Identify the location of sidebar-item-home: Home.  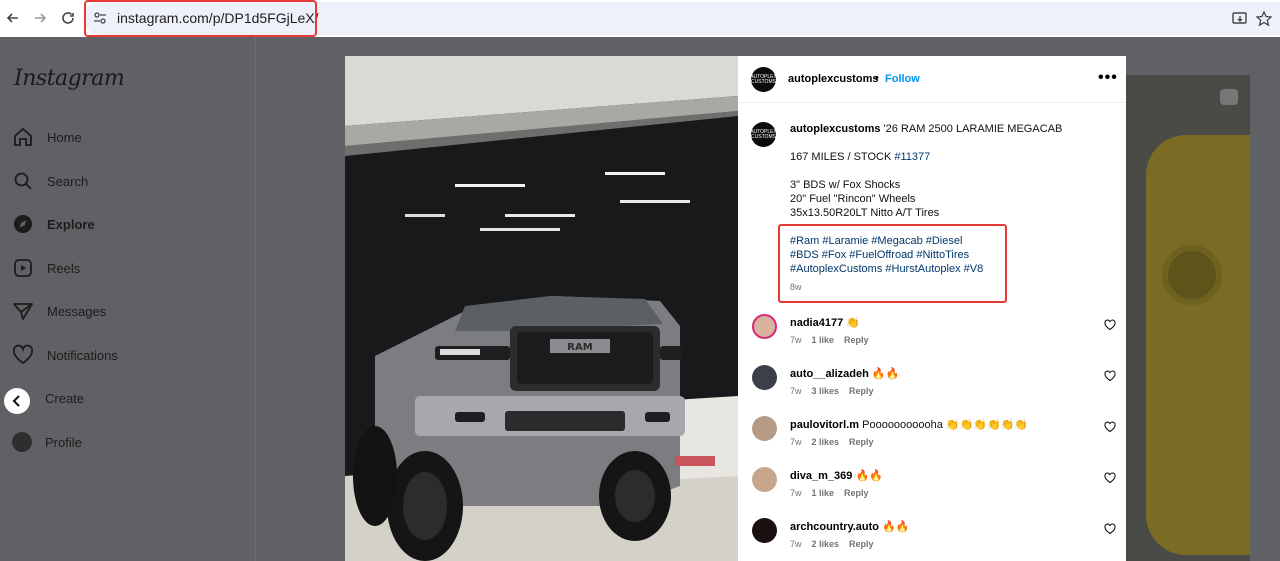
(47, 137).